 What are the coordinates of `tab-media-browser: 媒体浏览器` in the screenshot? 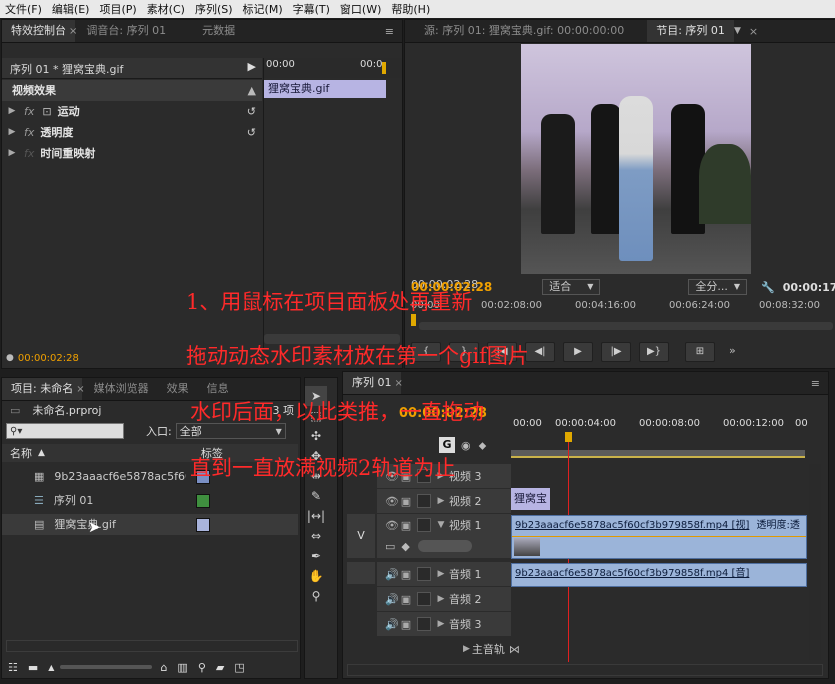 It's located at (121, 389).